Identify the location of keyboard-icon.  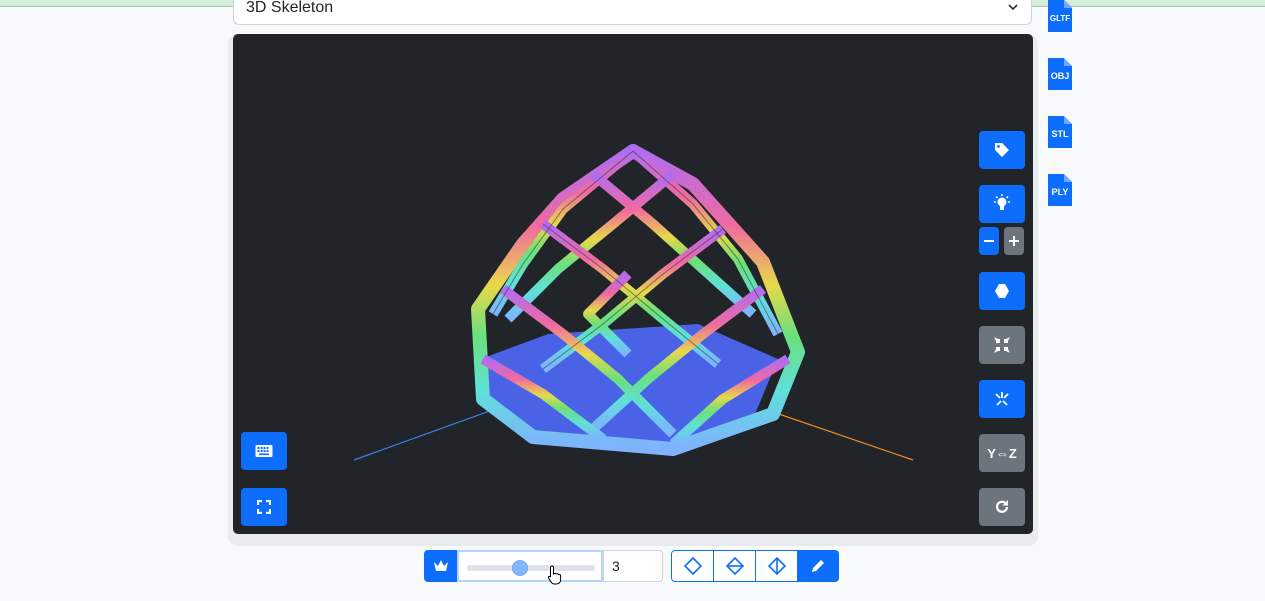
(264, 451).